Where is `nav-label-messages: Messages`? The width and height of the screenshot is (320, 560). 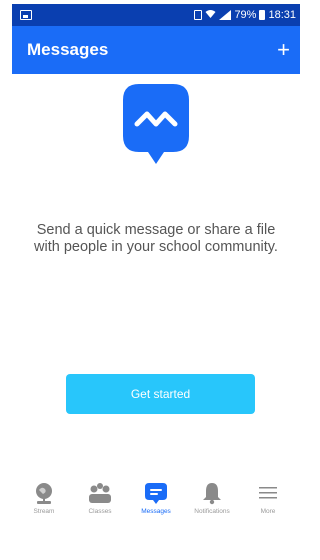 nav-label-messages: Messages is located at coordinates (156, 511).